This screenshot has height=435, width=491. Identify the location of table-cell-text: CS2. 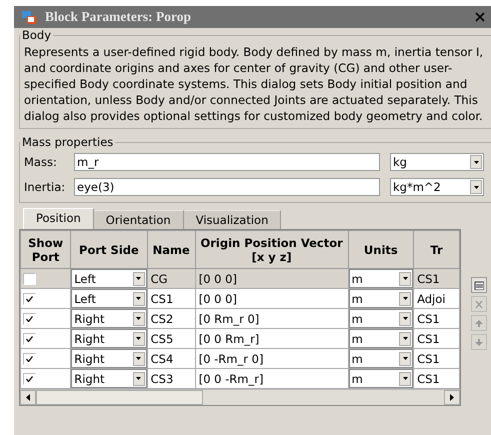
(162, 319).